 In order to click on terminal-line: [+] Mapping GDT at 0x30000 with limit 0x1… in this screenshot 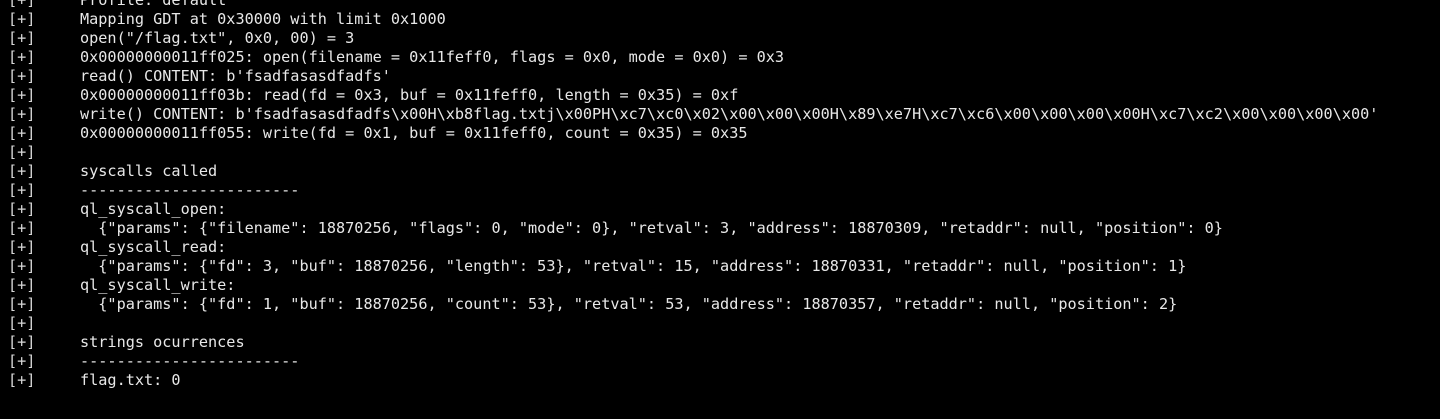, I will do `click(720, 19)`.